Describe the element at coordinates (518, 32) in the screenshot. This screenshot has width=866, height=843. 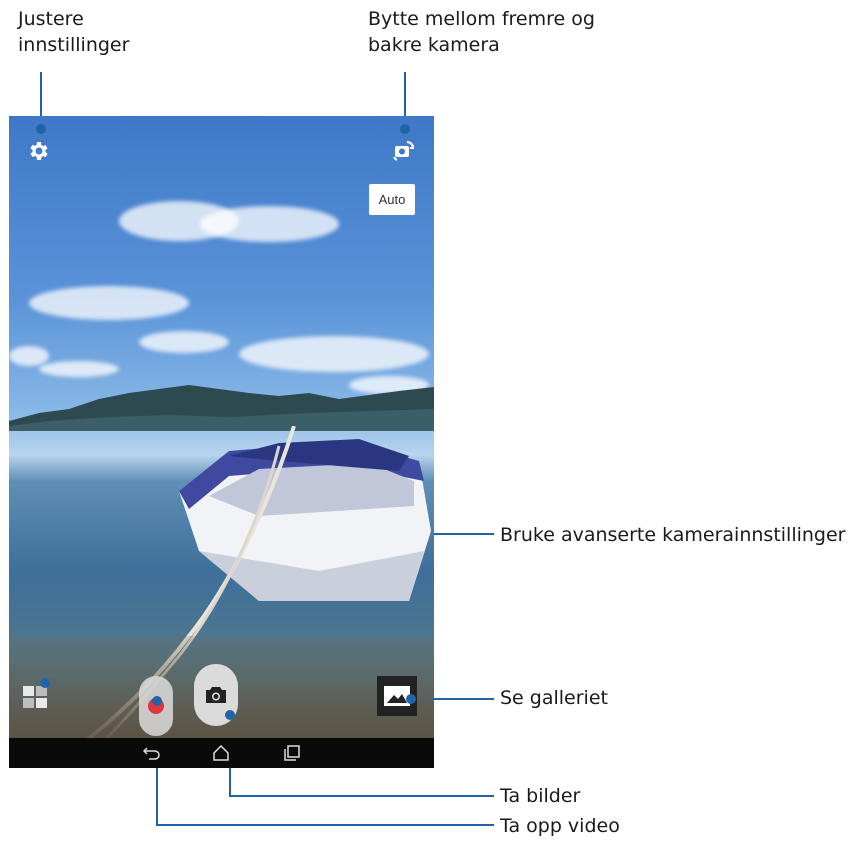
I see `callout-switch-camera: Bytte mellom fremre og bakre kamera` at that location.